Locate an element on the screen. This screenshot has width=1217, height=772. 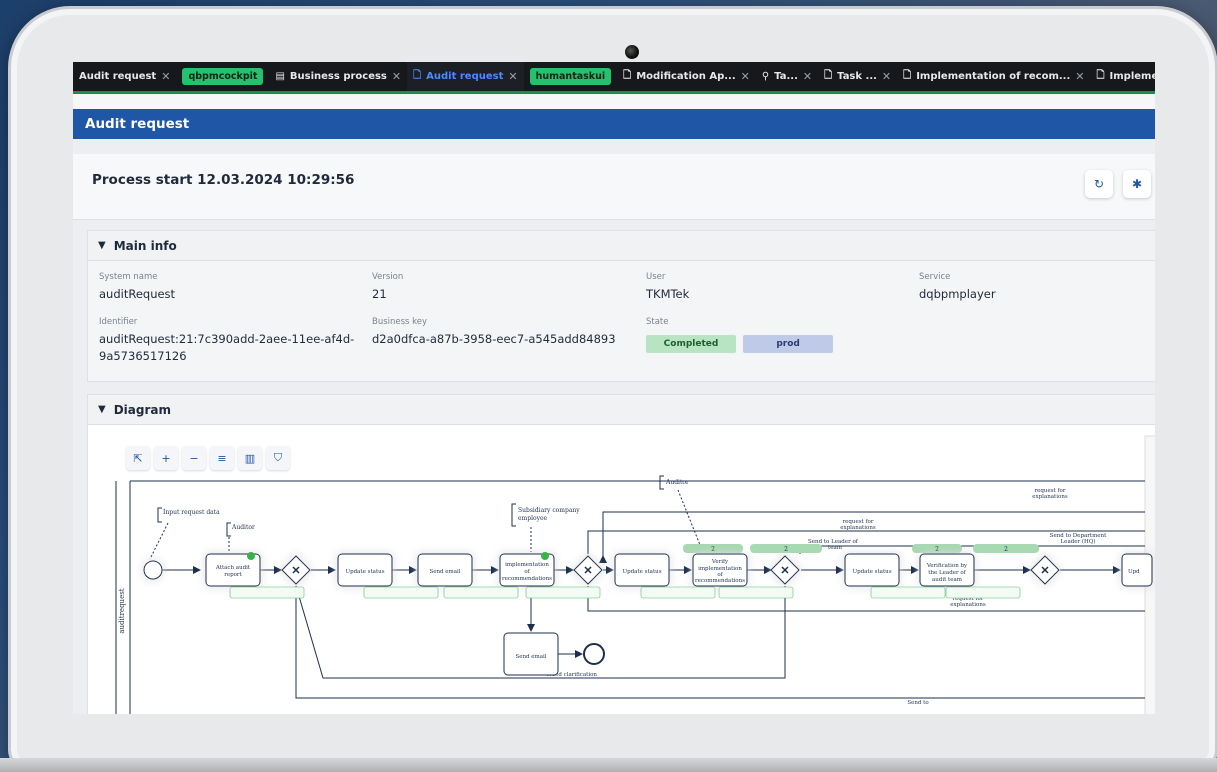
annotation-text: Subsidiary company is located at coordinates (549, 510).